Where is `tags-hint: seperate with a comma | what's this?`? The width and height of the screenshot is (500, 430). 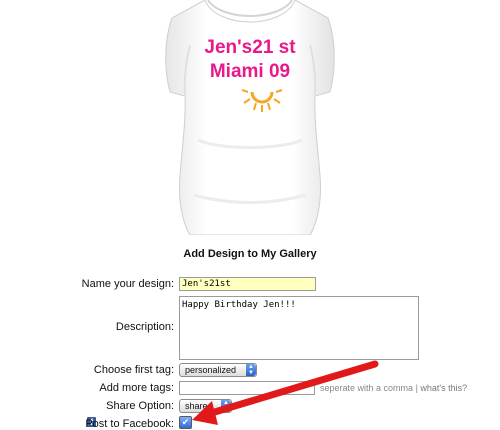 tags-hint: seperate with a comma | what's this? is located at coordinates (394, 388).